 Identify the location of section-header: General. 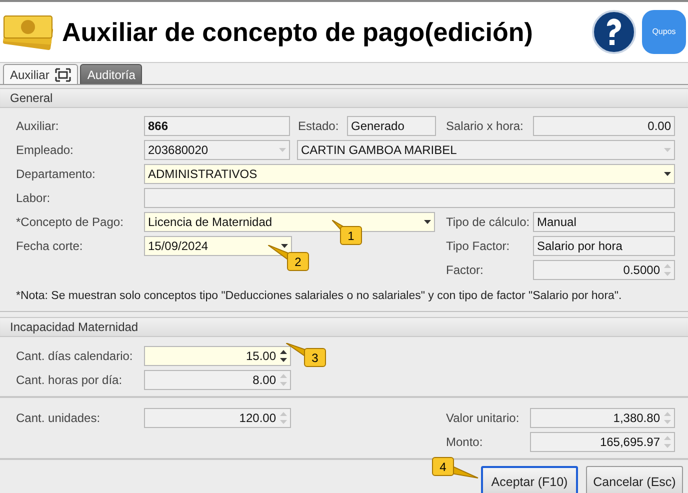
(344, 98).